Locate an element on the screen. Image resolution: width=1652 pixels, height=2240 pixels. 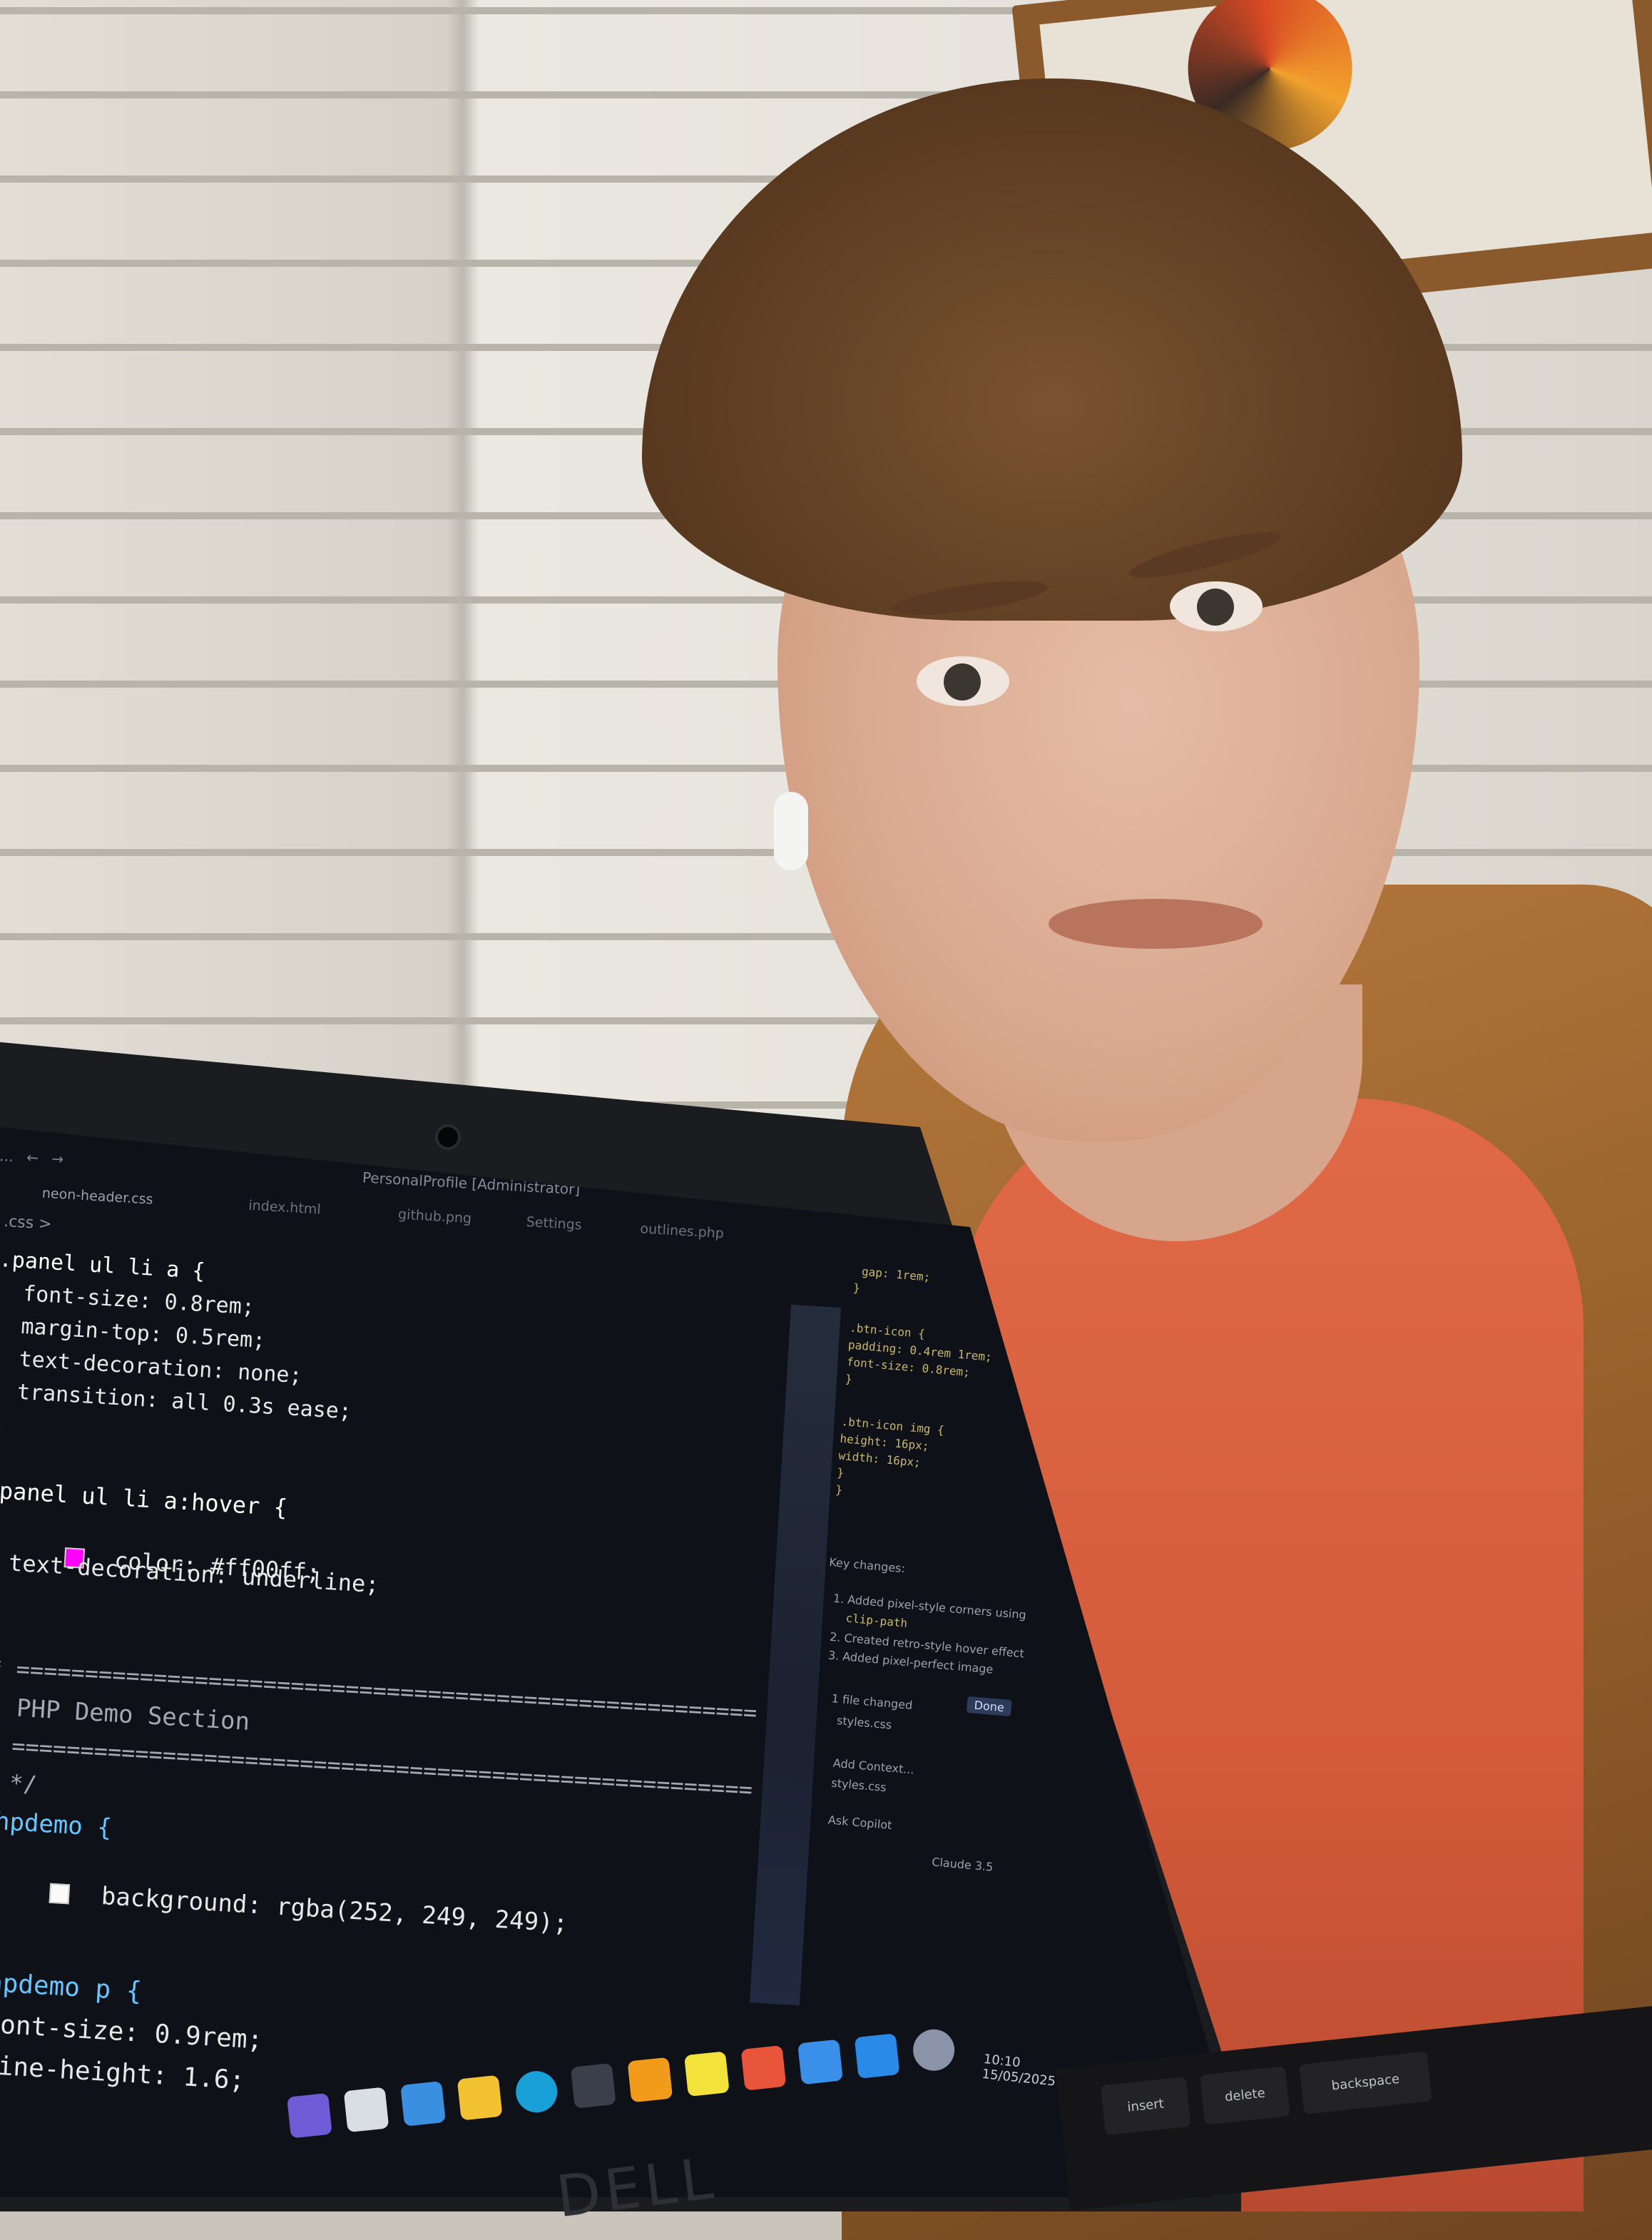
done-button: Done is located at coordinates (989, 1706).